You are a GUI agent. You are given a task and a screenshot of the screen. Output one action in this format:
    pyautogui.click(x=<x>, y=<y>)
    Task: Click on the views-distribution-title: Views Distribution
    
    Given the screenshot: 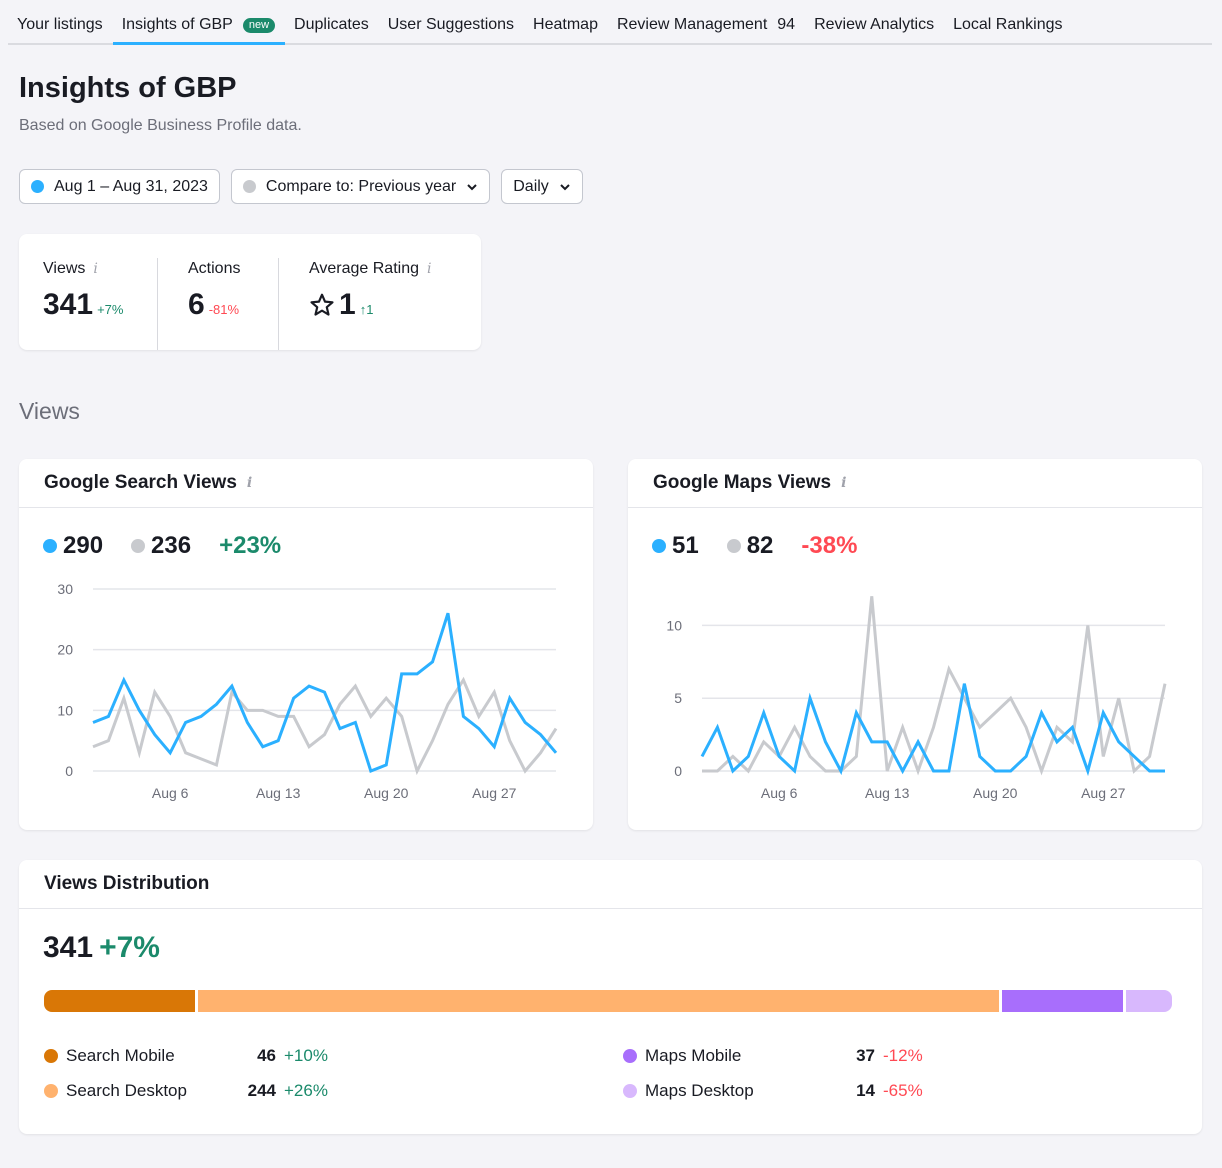 What is the action you would take?
    pyautogui.click(x=127, y=883)
    